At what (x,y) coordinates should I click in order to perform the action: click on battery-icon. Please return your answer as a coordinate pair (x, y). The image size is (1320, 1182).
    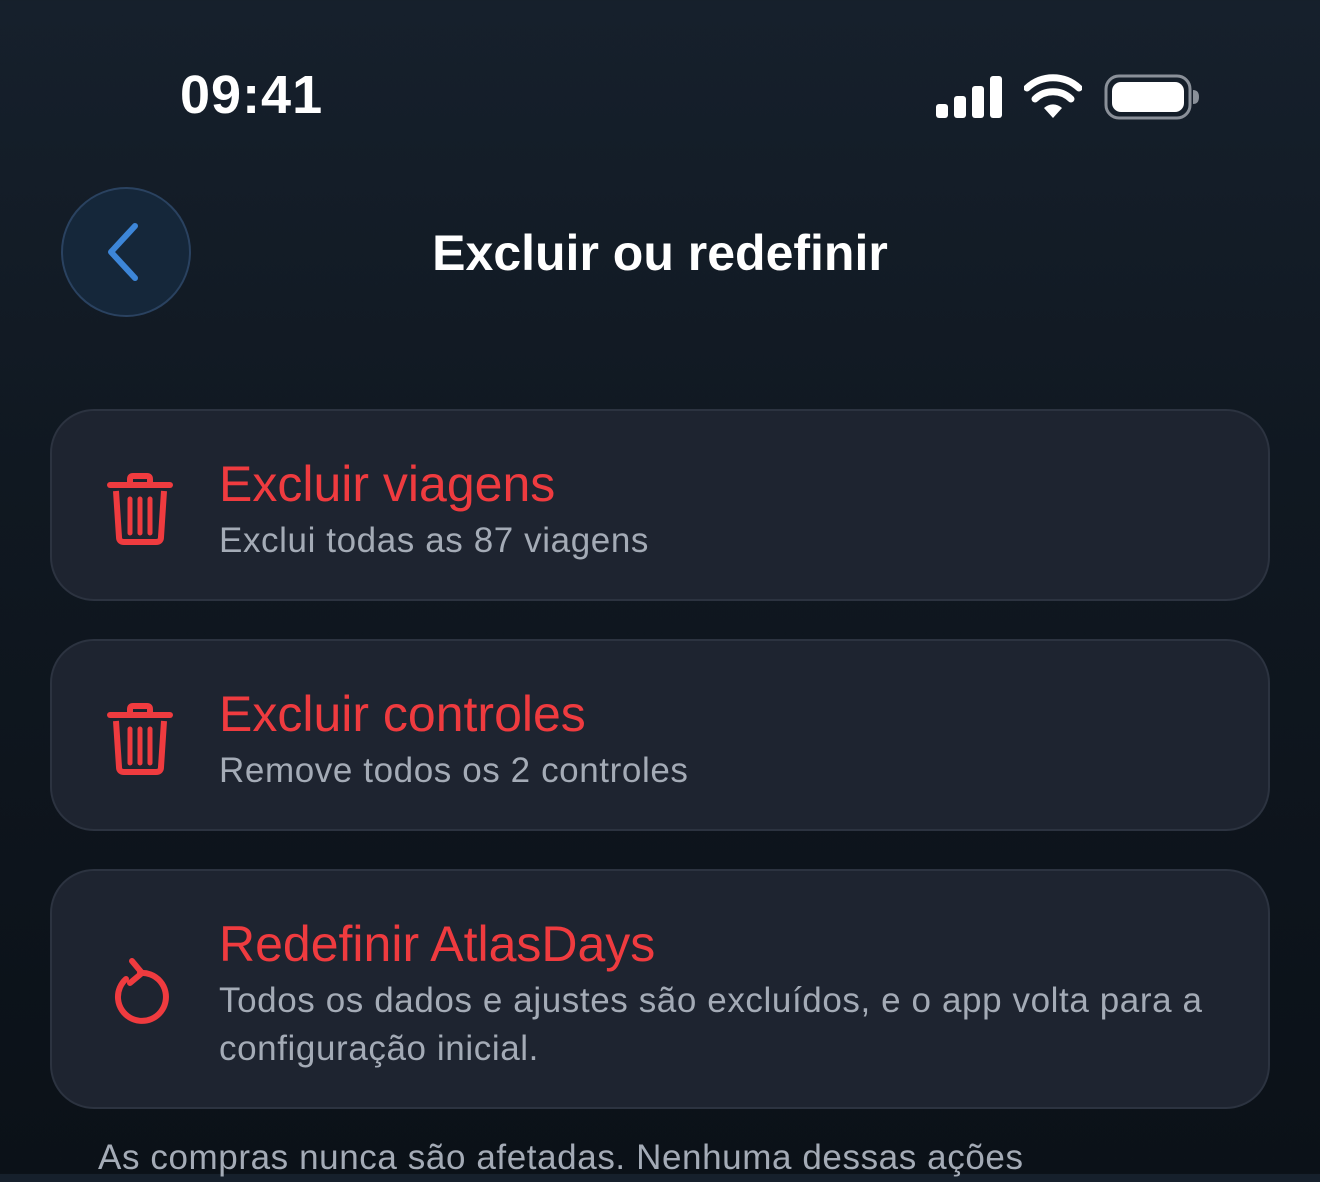
    Looking at the image, I should click on (1151, 97).